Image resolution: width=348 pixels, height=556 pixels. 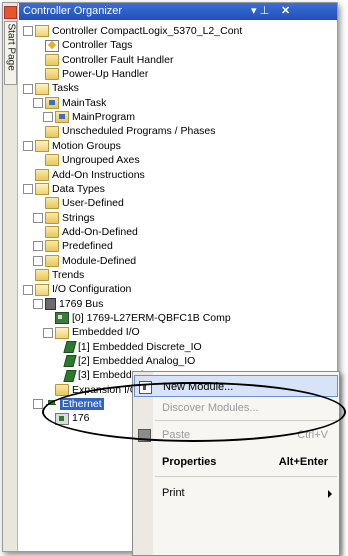 I want to click on tree-item-label: Embedded I/O, so click(x=106, y=332).